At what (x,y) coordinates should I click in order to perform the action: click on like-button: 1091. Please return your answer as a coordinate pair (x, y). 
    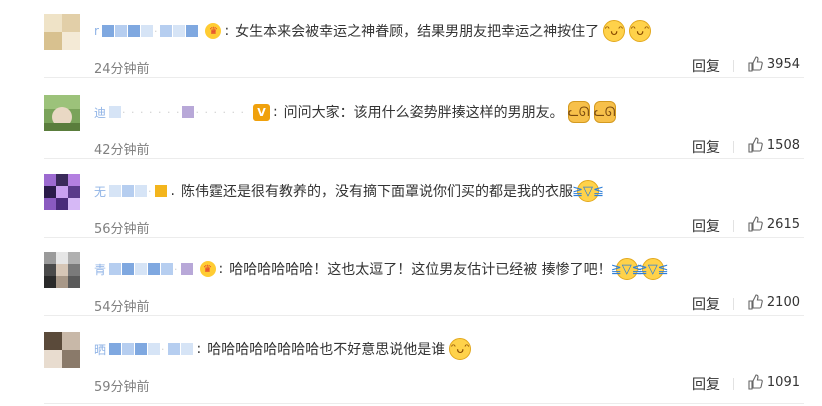
    Looking at the image, I should click on (773, 382).